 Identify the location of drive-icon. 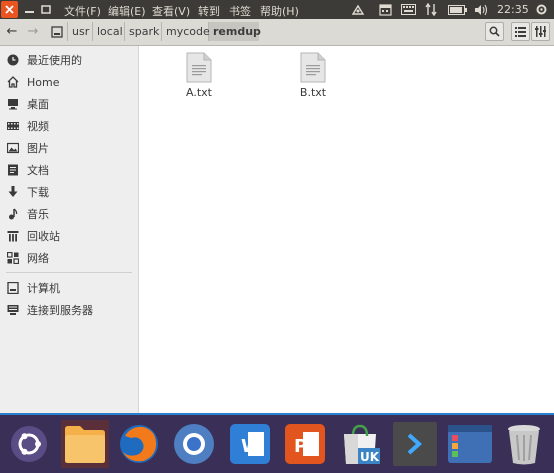
(57, 31).